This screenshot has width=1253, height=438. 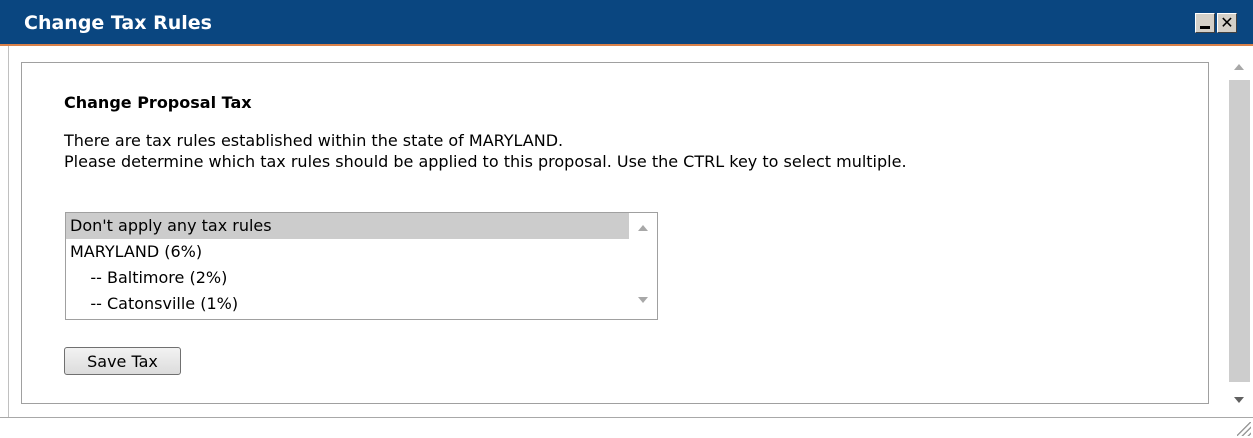 I want to click on content-left-border, so click(x=8, y=242).